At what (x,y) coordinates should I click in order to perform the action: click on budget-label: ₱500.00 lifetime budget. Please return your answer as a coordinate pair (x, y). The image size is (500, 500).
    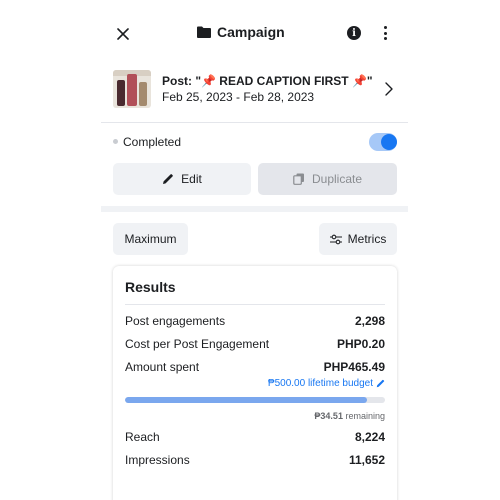
    Looking at the image, I should click on (320, 383).